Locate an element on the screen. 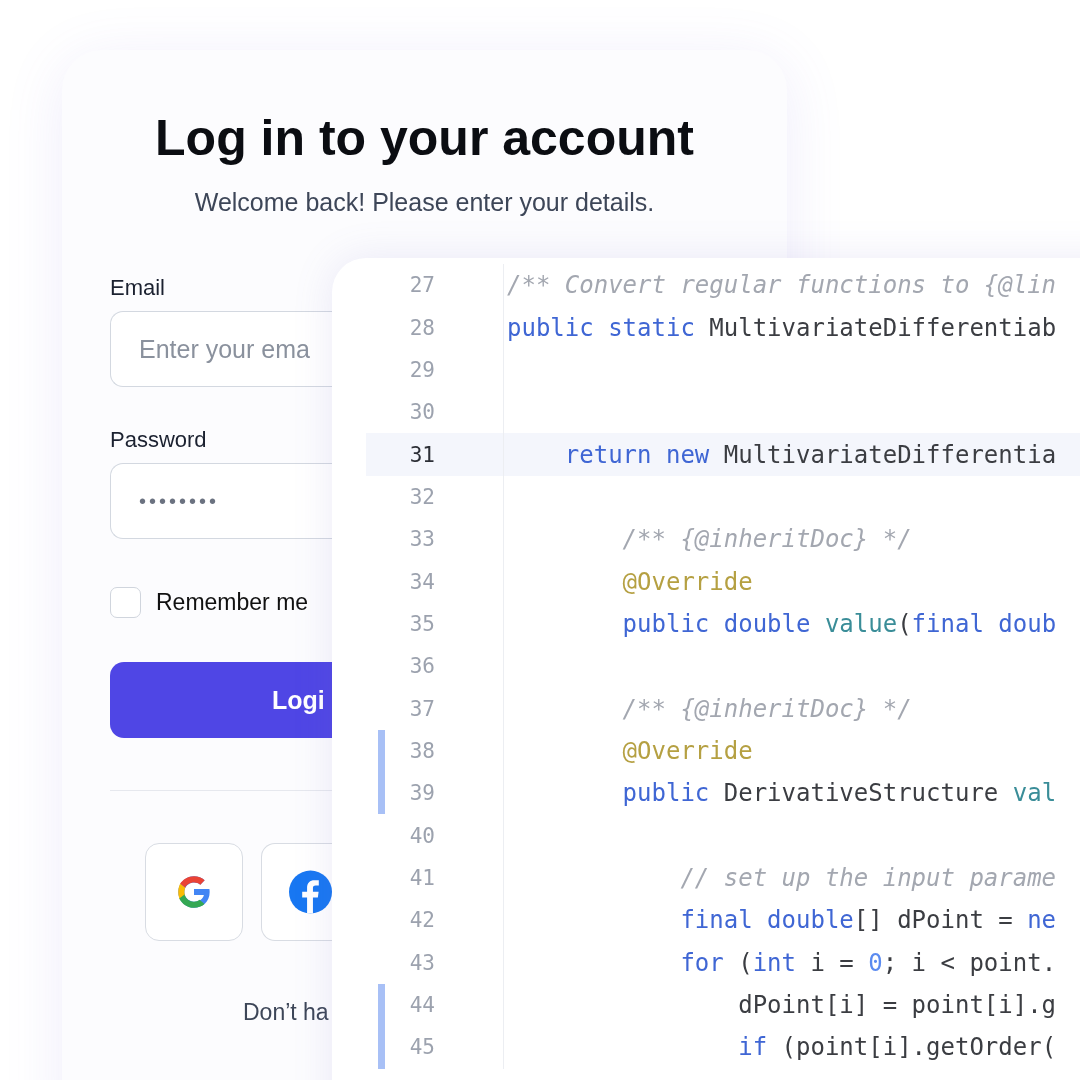 This screenshot has width=1080, height=1080. code-line: final double[] dPoint = ne is located at coordinates (868, 920).